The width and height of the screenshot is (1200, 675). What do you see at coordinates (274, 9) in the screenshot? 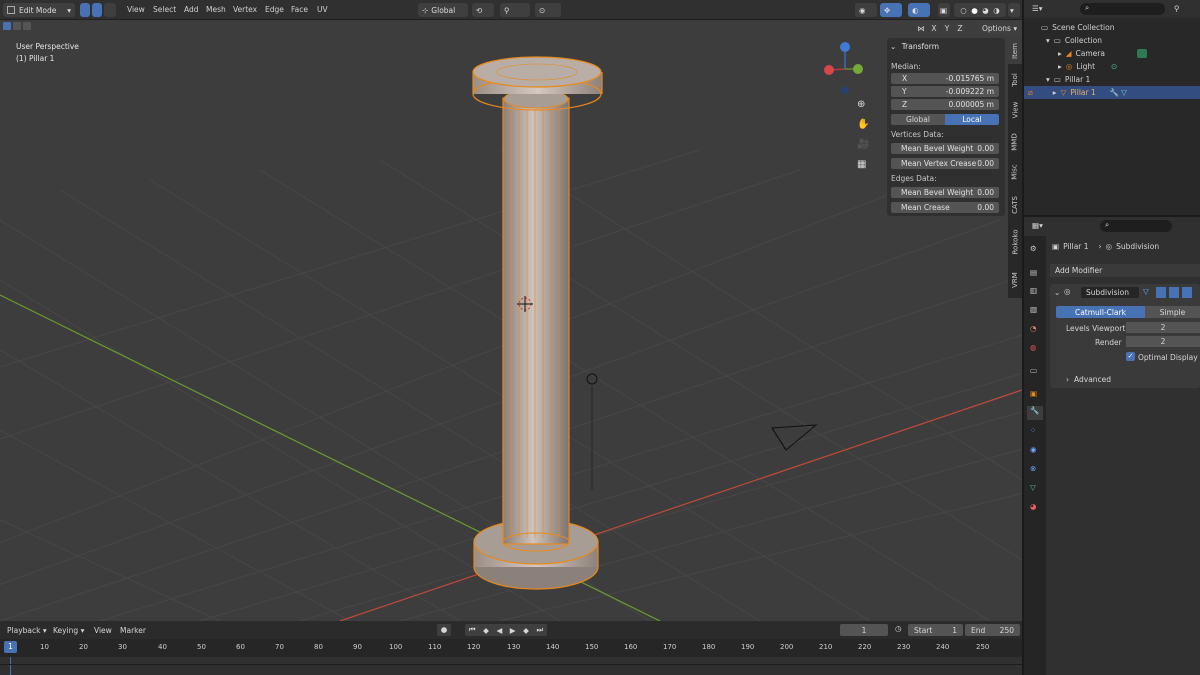
I see `menu-edge: Edge` at bounding box center [274, 9].